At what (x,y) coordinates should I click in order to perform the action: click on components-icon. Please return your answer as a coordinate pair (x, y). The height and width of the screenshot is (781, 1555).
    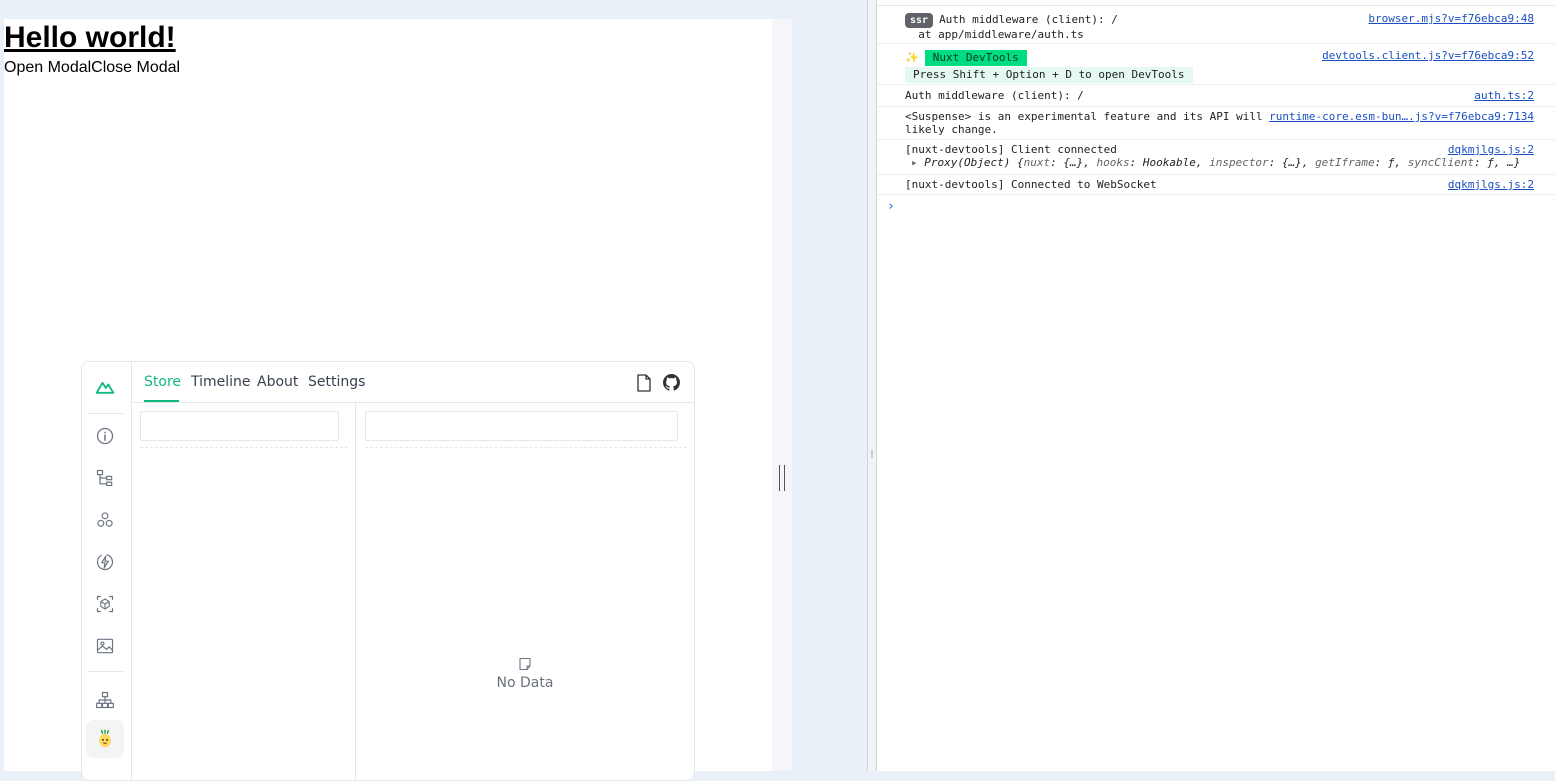
    Looking at the image, I should click on (105, 520).